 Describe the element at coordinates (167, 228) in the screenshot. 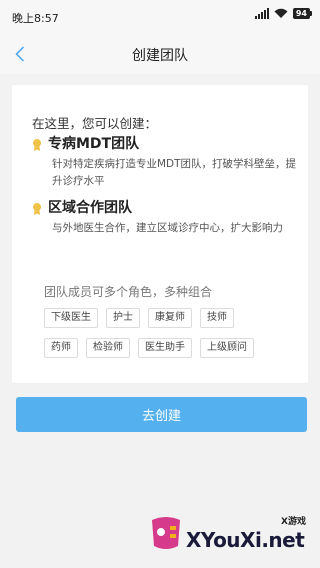

I see `team-regional-desc: 与外地医生合作，建立区域诊疗中心，扩大影响力` at that location.